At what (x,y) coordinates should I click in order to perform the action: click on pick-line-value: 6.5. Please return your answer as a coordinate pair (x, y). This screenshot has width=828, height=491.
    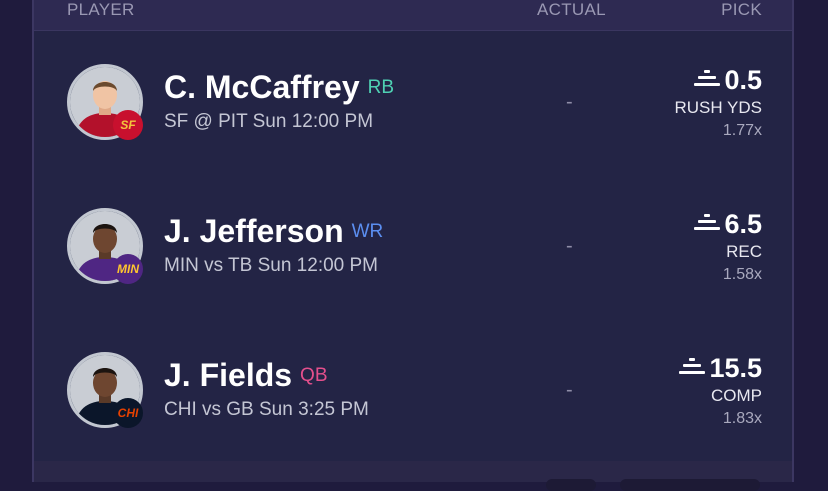
    Looking at the image, I should click on (743, 224).